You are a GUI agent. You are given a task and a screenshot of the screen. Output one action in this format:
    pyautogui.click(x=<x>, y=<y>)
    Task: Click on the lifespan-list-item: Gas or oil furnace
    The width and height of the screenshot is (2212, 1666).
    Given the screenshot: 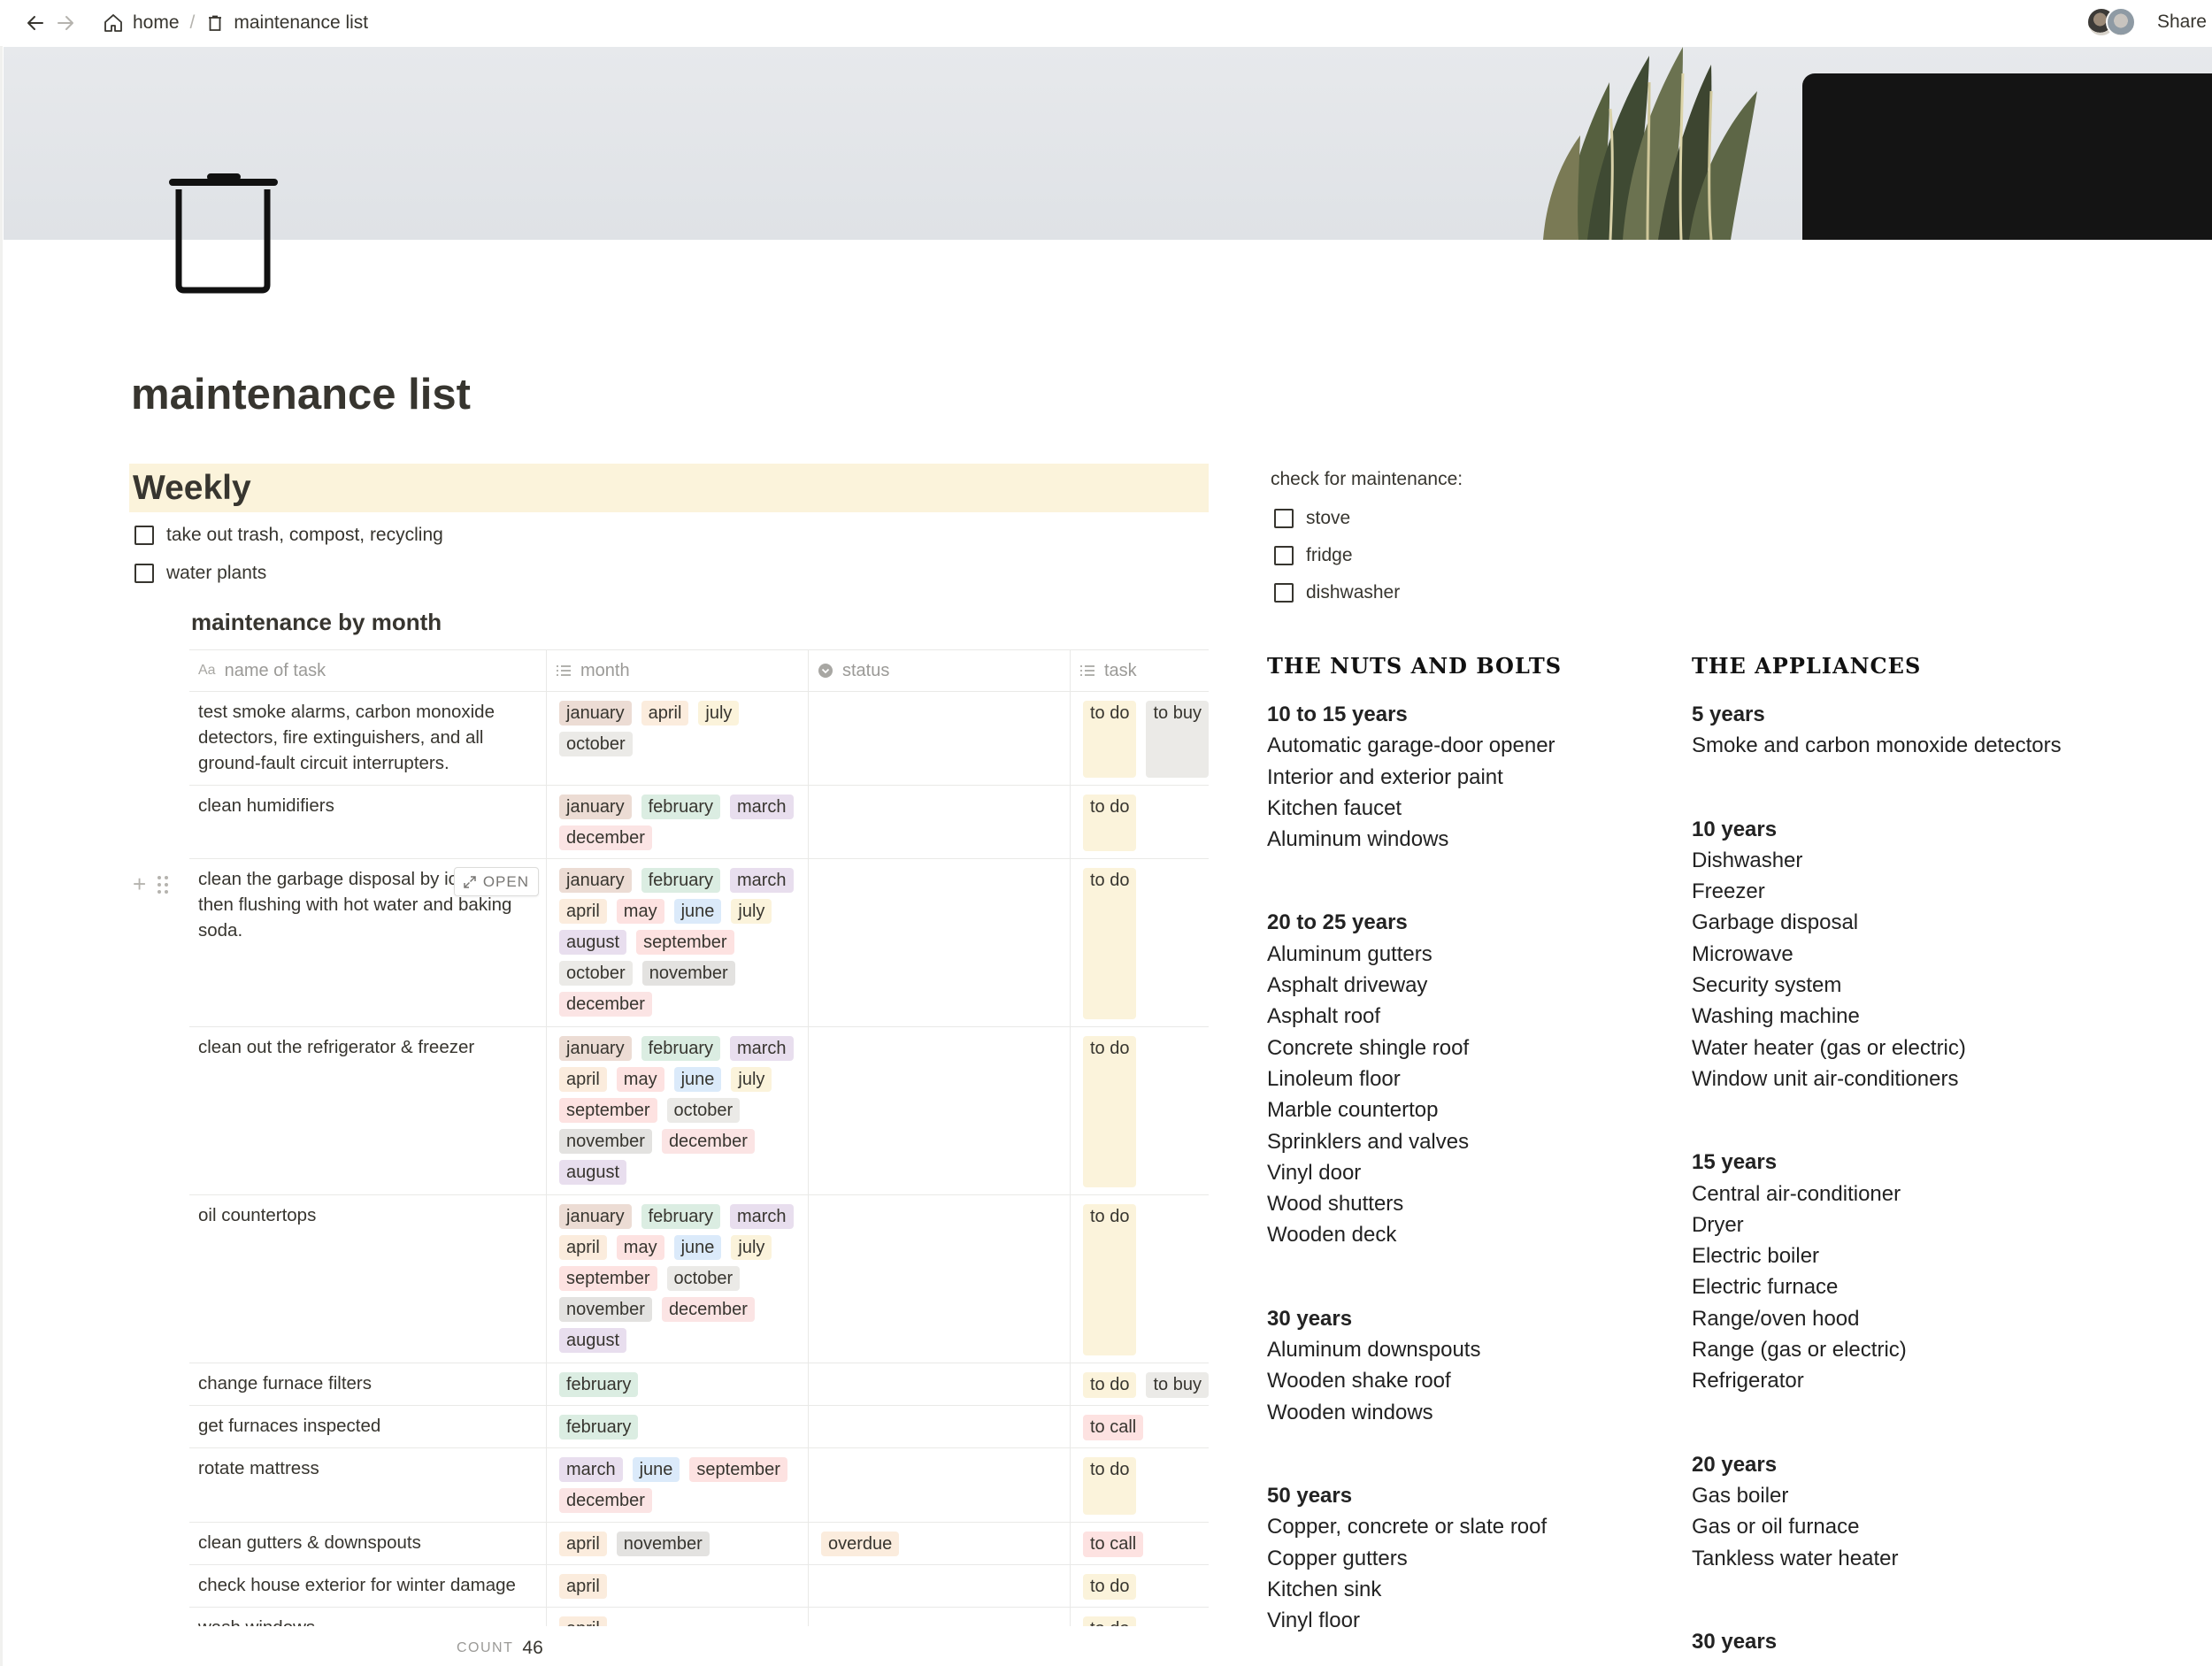 What is the action you would take?
    pyautogui.click(x=1776, y=1527)
    